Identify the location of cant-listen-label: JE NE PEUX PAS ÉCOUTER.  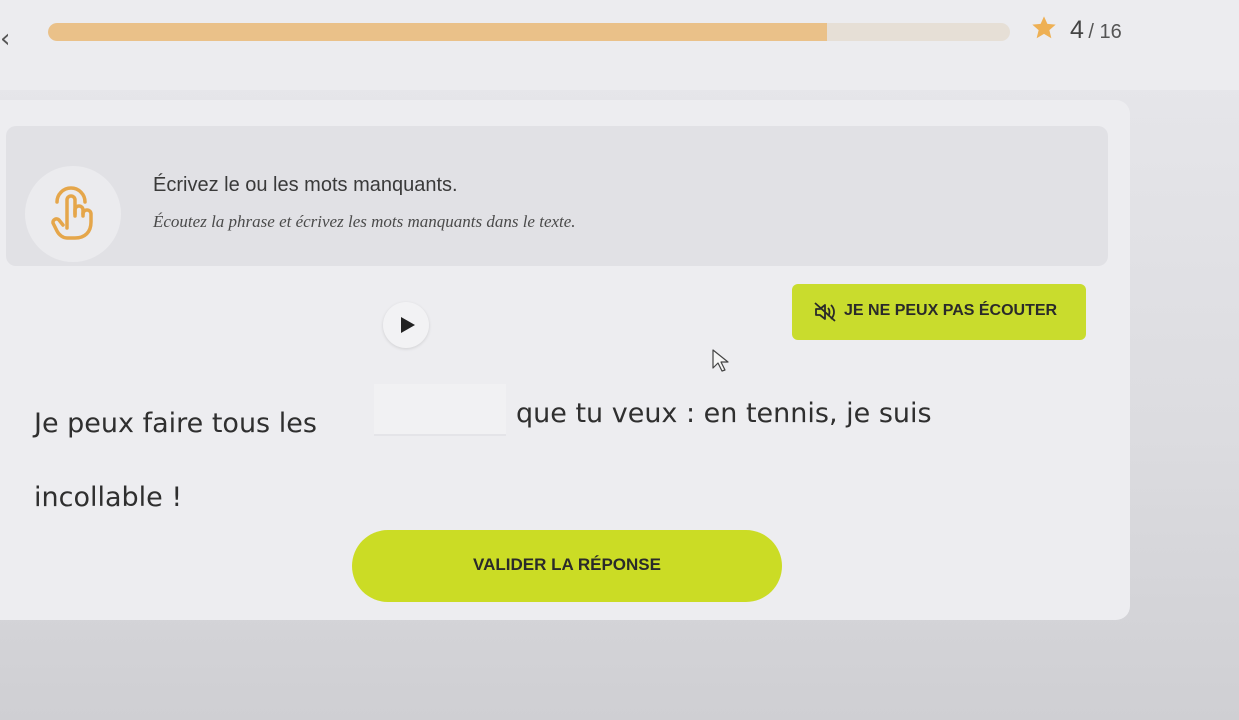
(951, 310).